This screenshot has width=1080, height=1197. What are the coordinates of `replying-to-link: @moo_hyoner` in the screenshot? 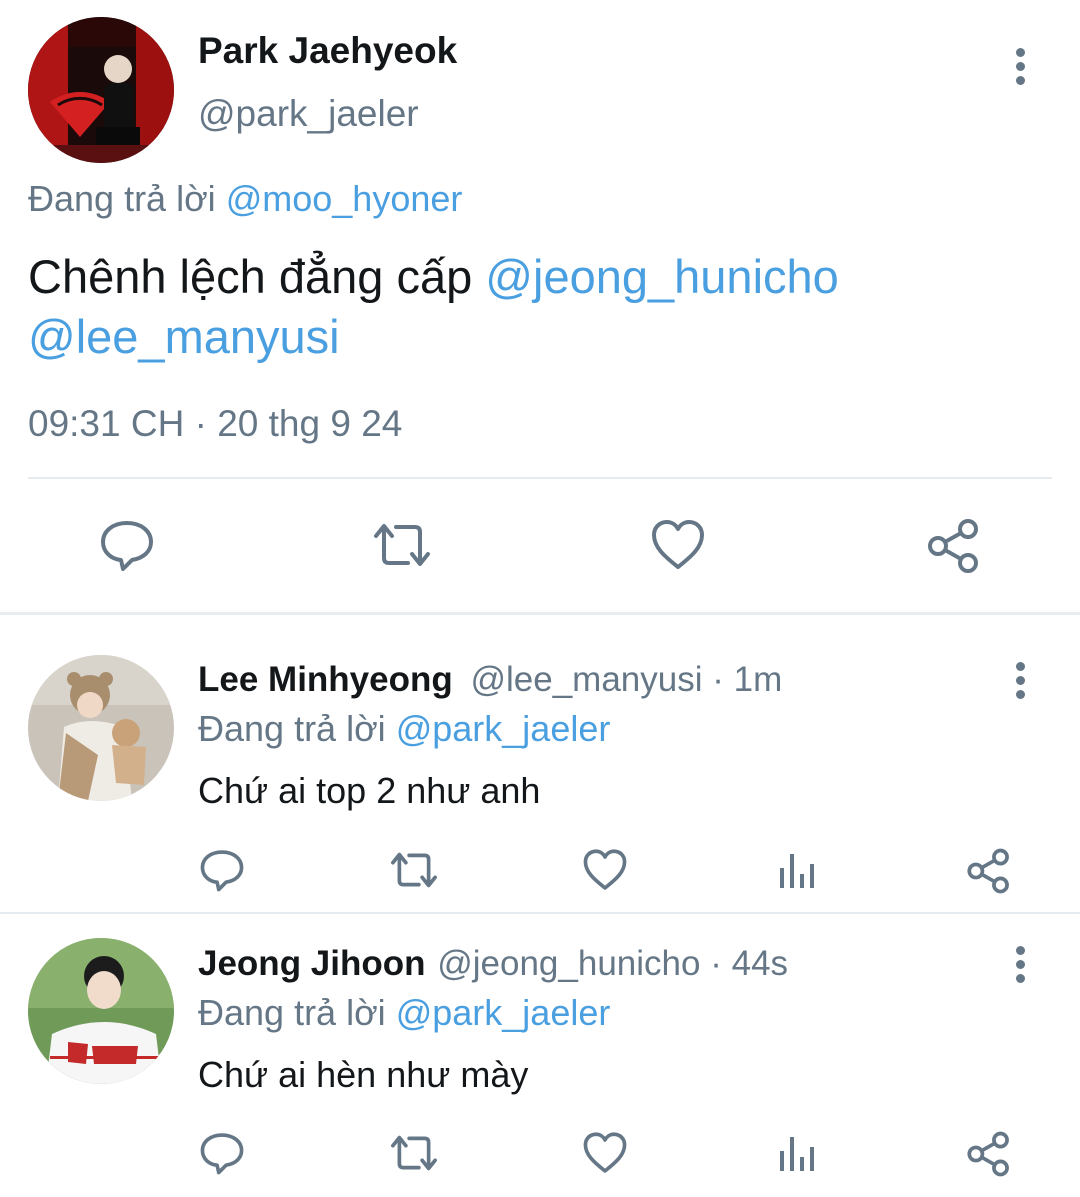 It's located at (344, 198).